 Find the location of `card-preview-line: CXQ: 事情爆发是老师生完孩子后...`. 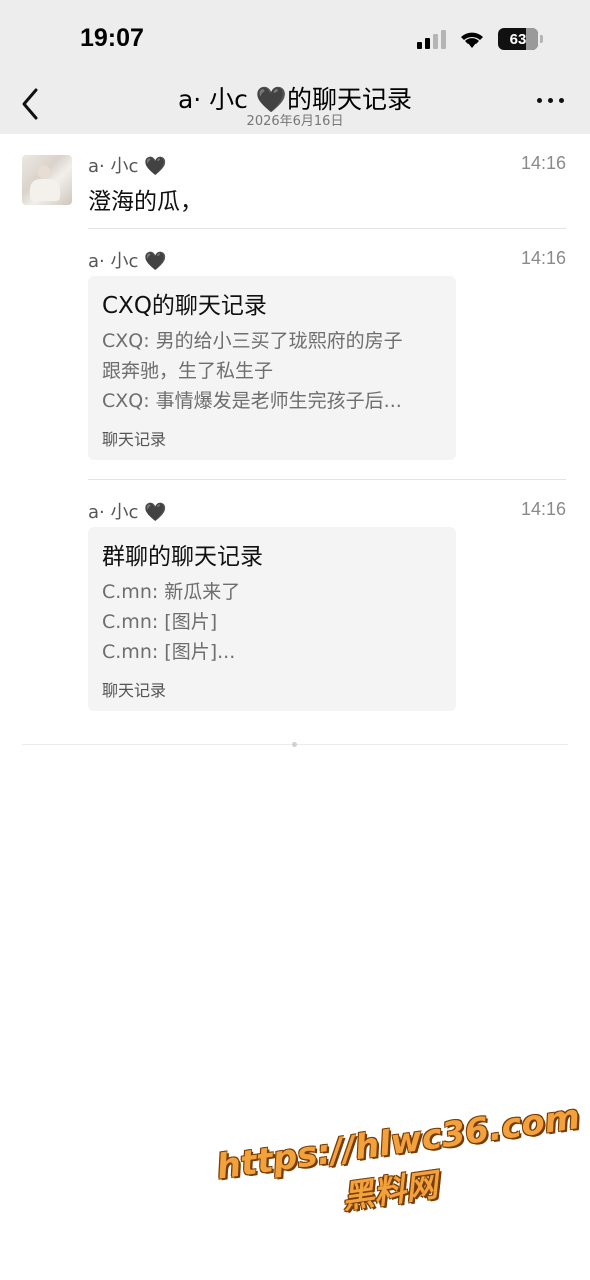

card-preview-line: CXQ: 事情爆发是老师生完孩子后... is located at coordinates (252, 401).